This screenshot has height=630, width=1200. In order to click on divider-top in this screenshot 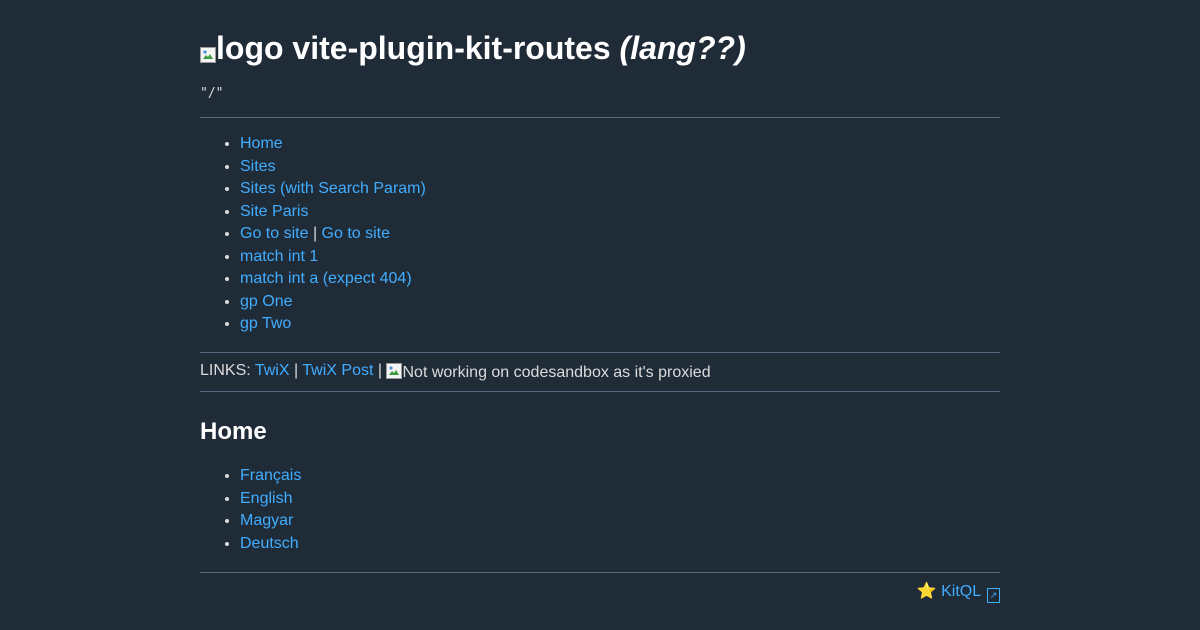, I will do `click(600, 117)`.